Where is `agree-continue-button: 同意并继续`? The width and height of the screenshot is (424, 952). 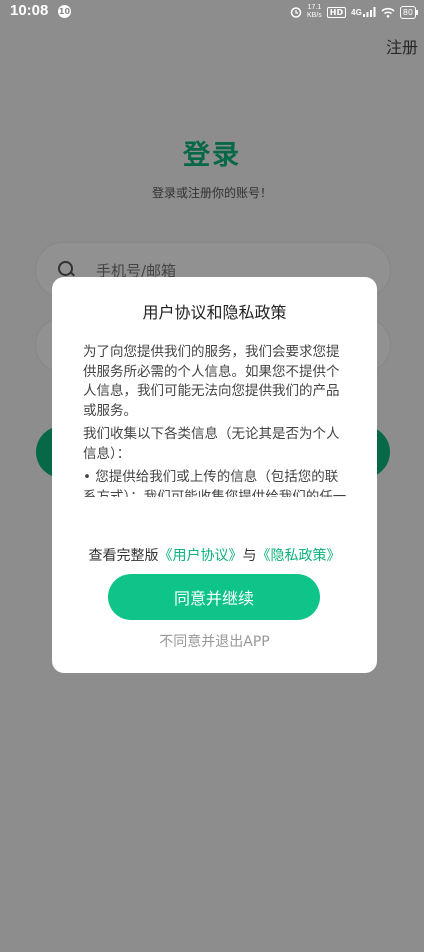 agree-continue-button: 同意并继续 is located at coordinates (214, 597).